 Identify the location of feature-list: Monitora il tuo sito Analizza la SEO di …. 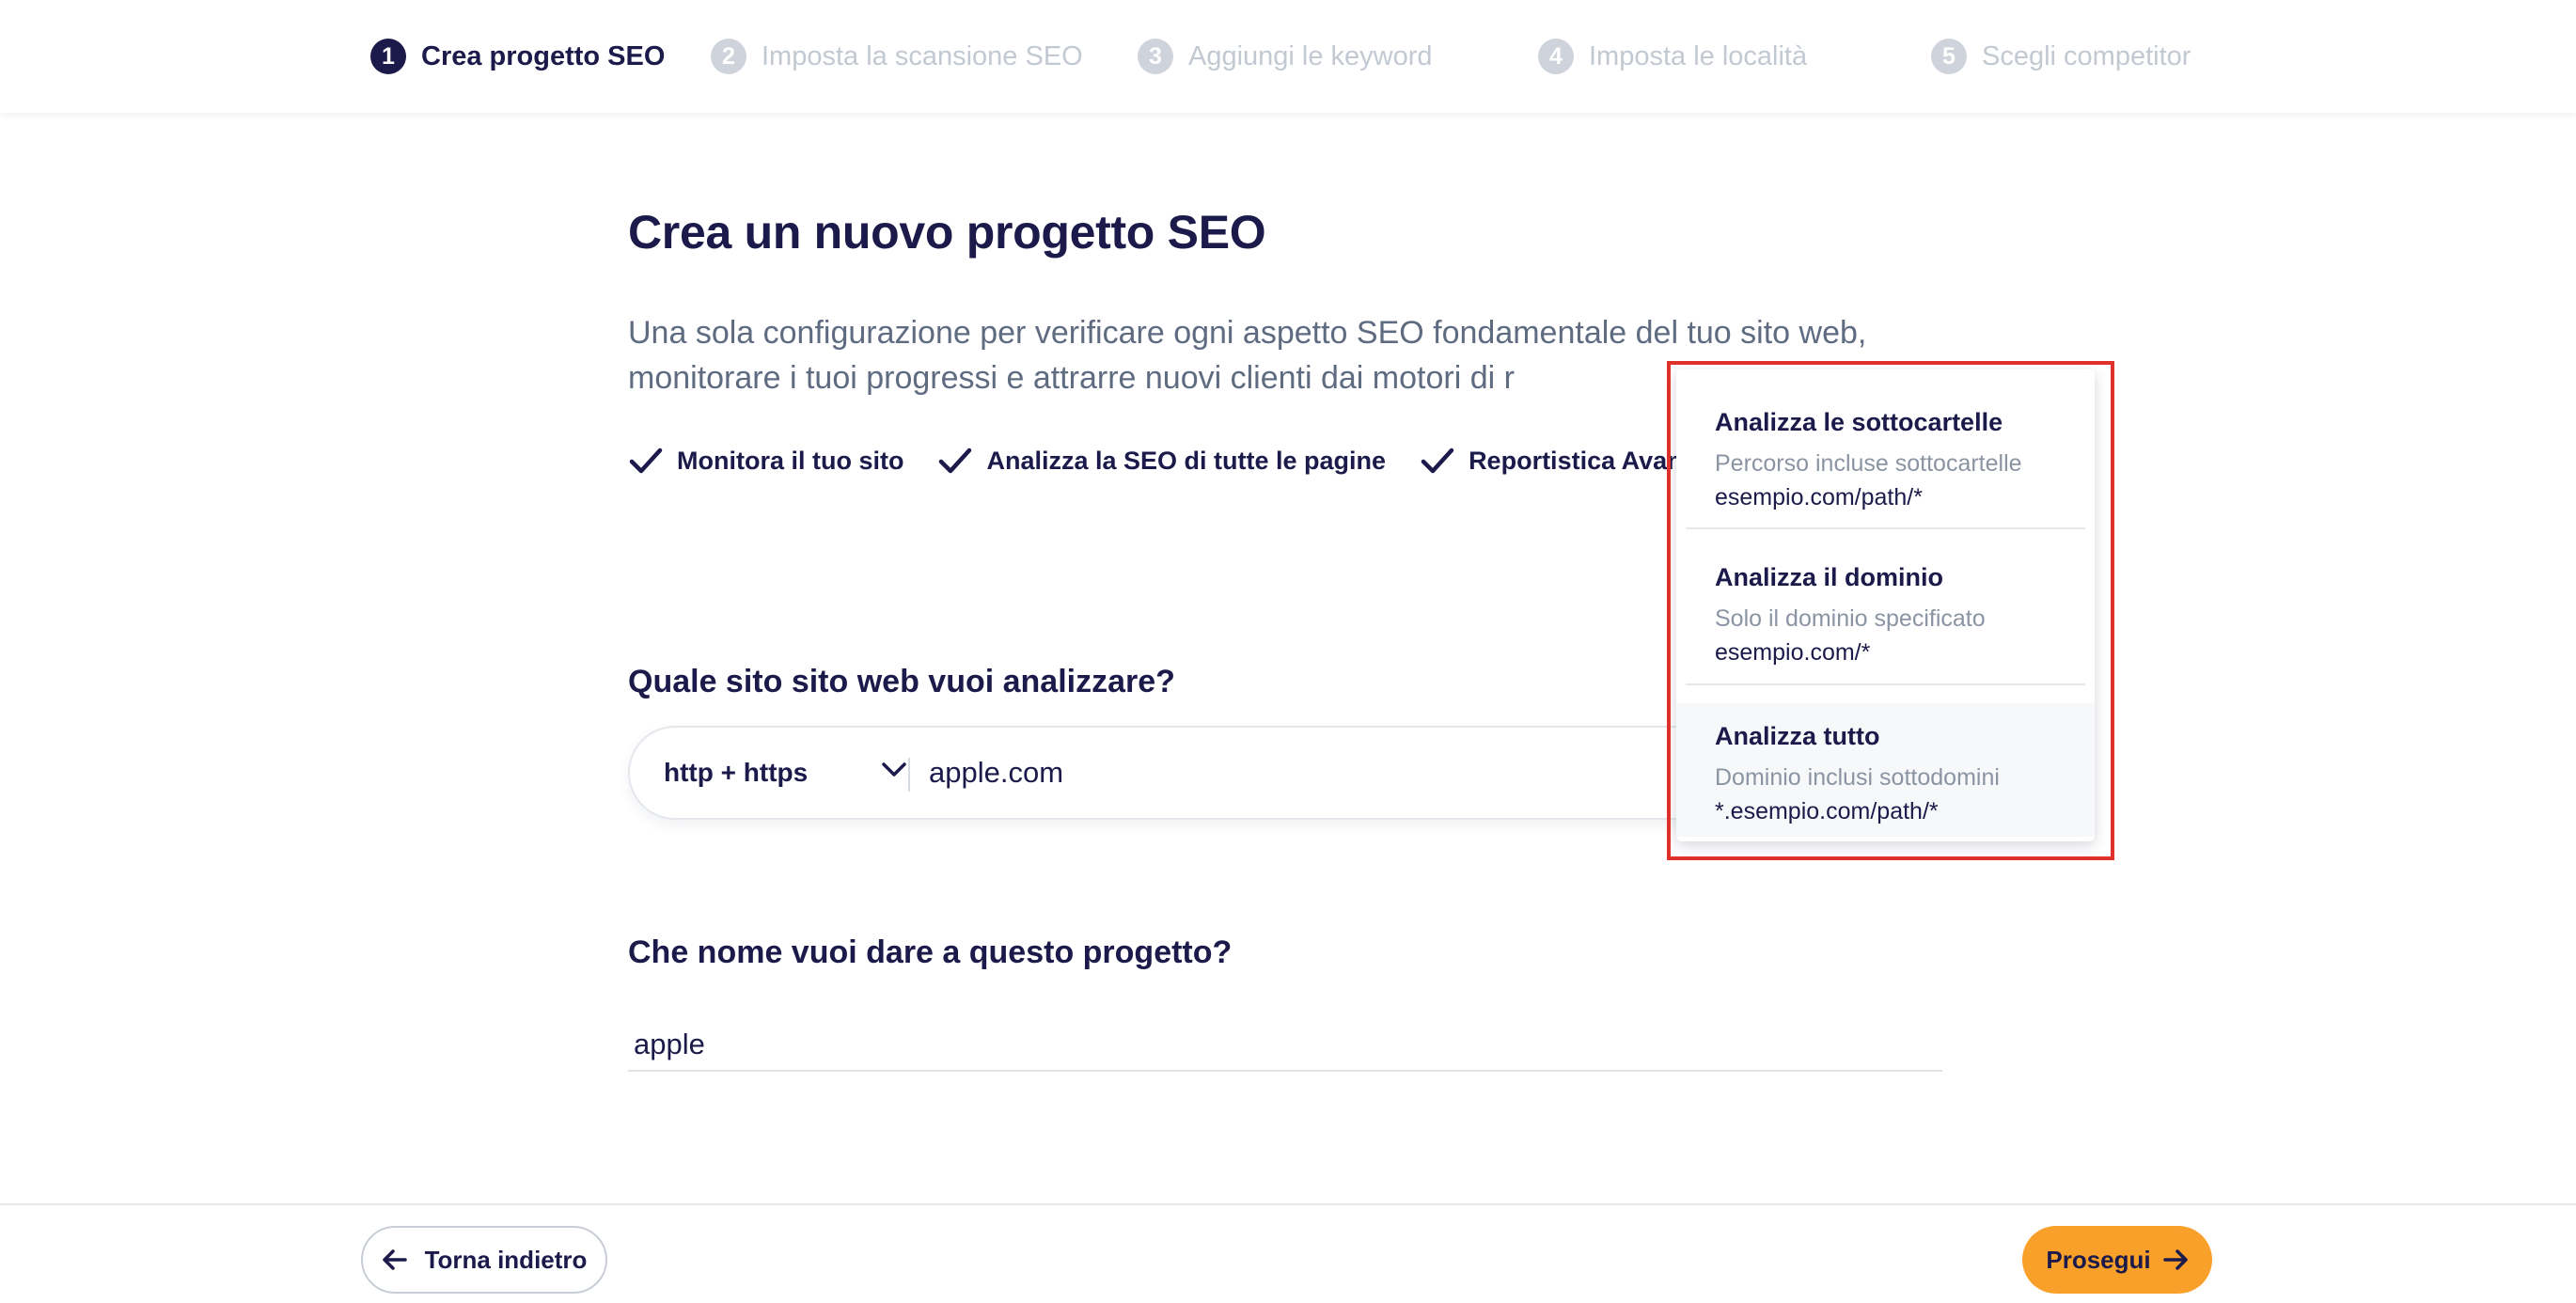
(1197, 461).